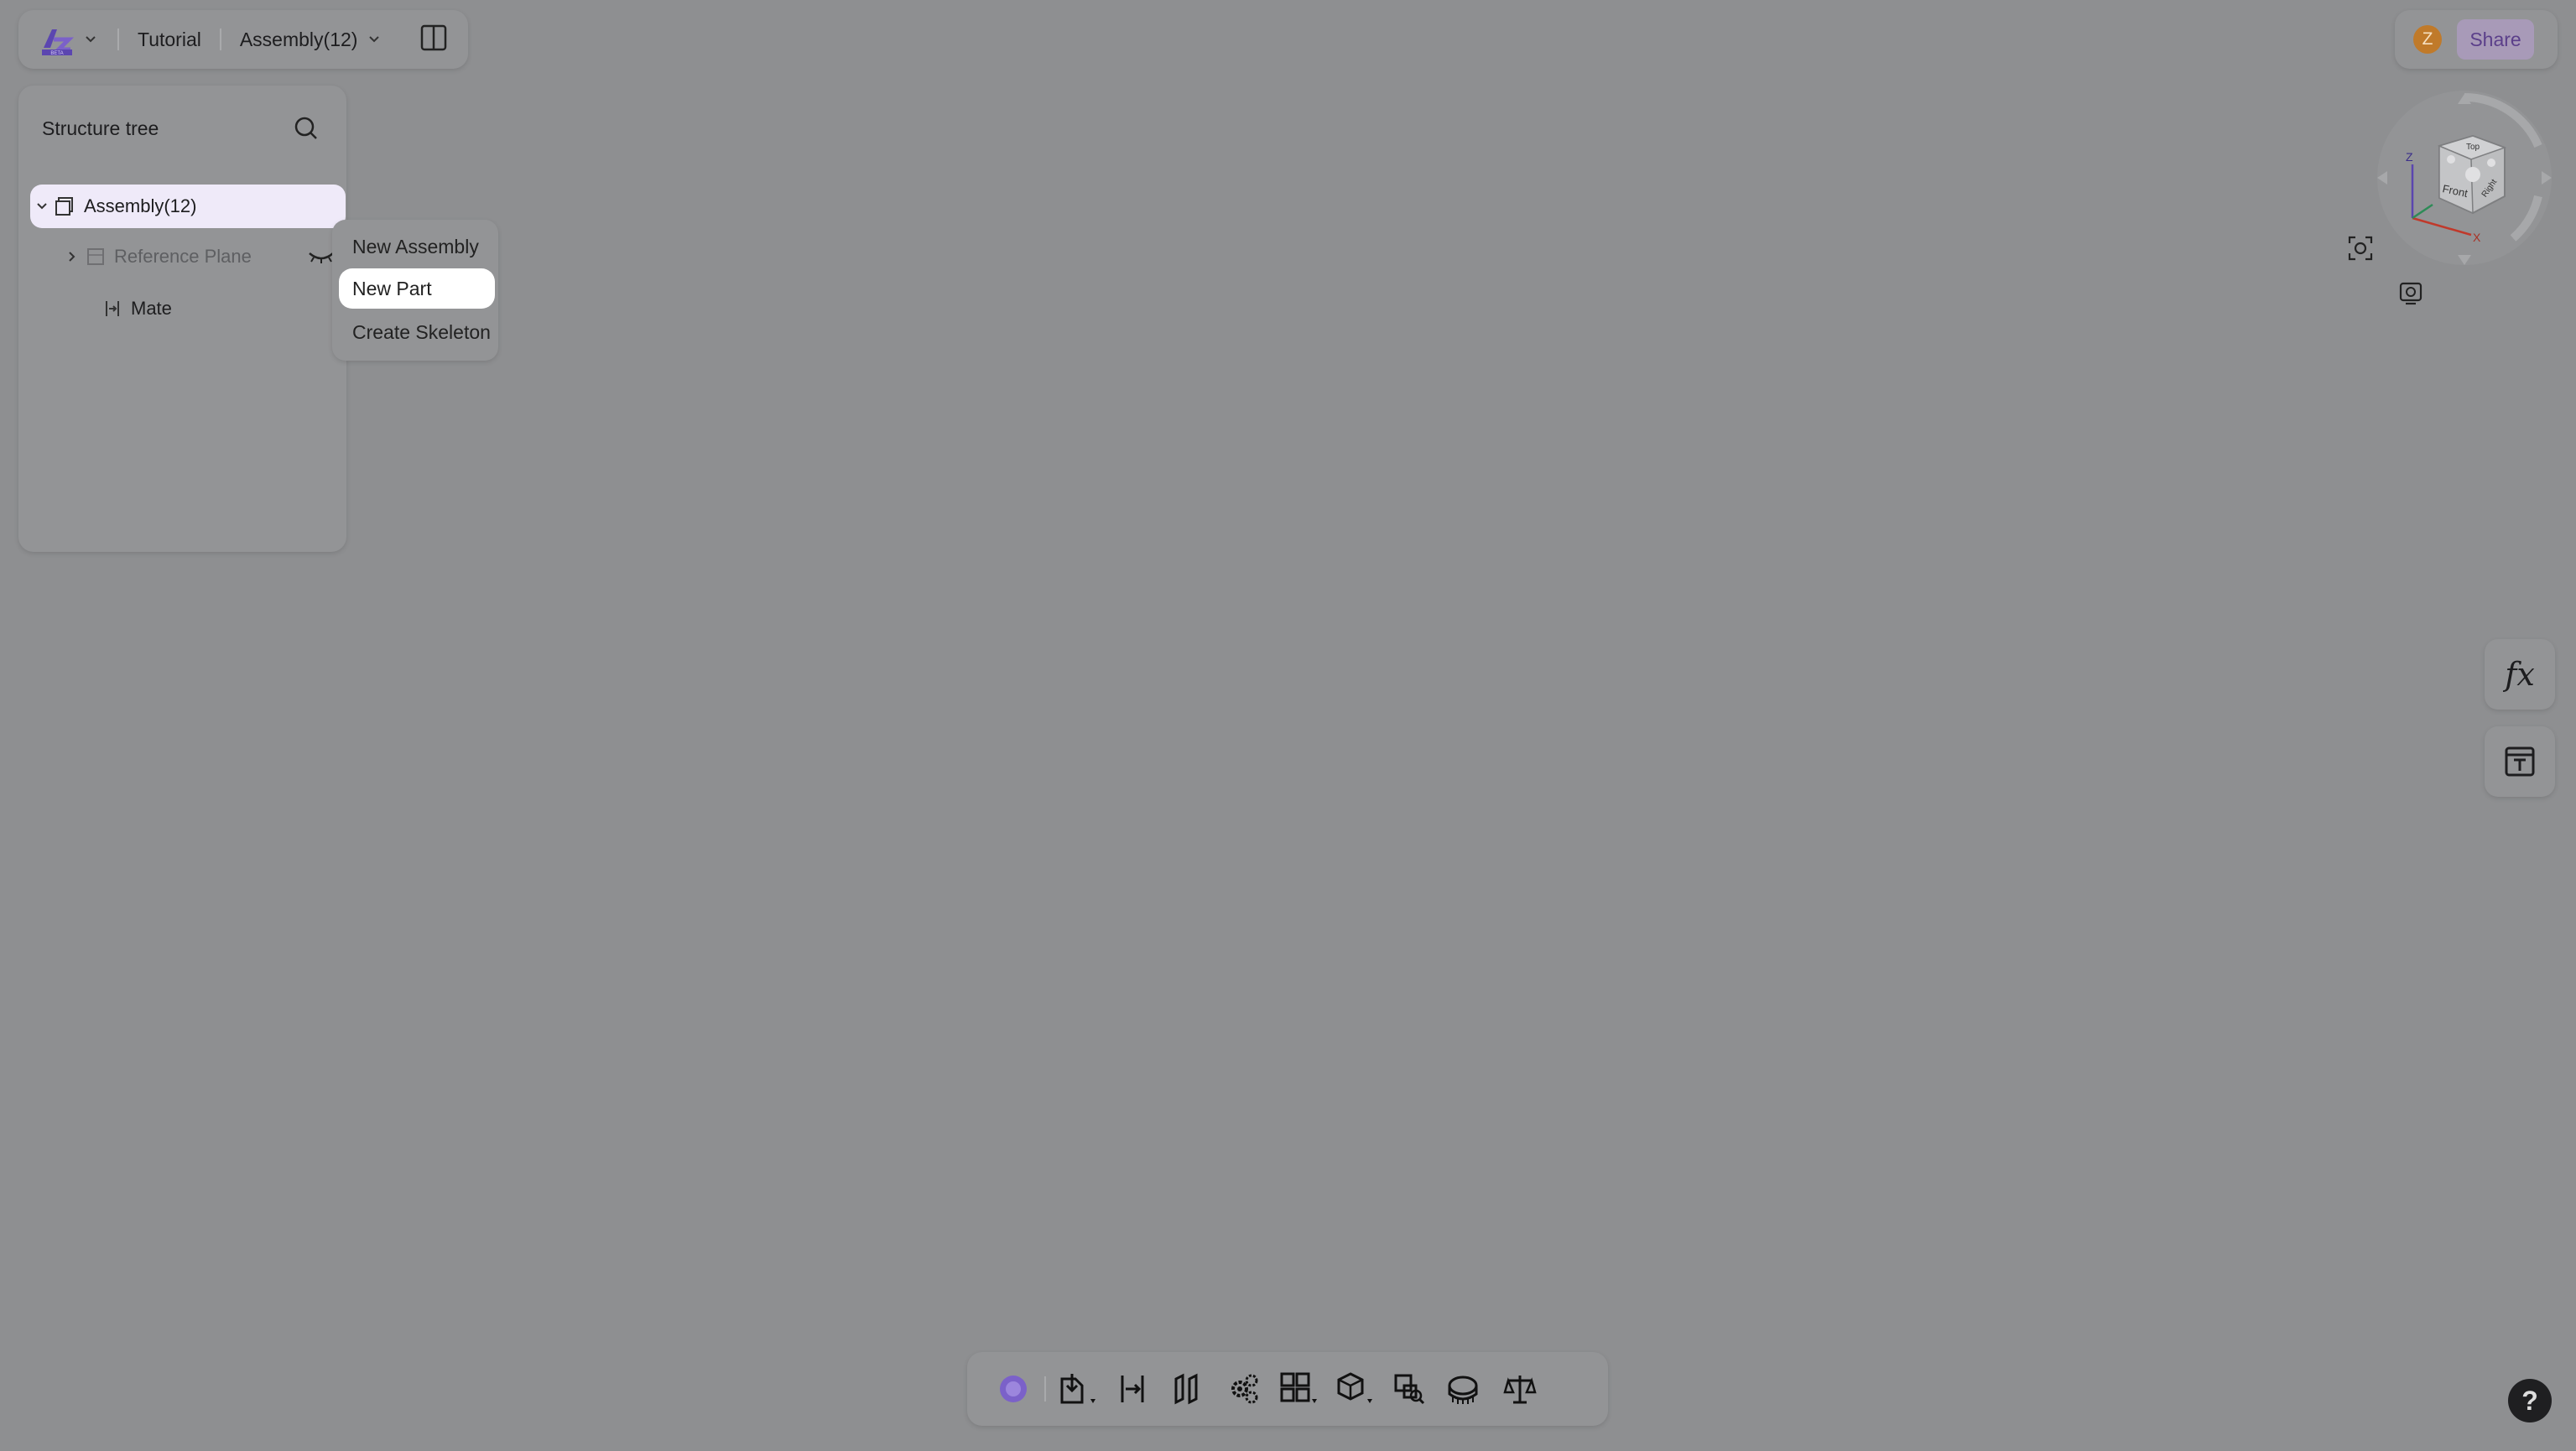 The width and height of the screenshot is (2576, 1451). What do you see at coordinates (56, 53) in the screenshot?
I see `svg-text: BETA` at bounding box center [56, 53].